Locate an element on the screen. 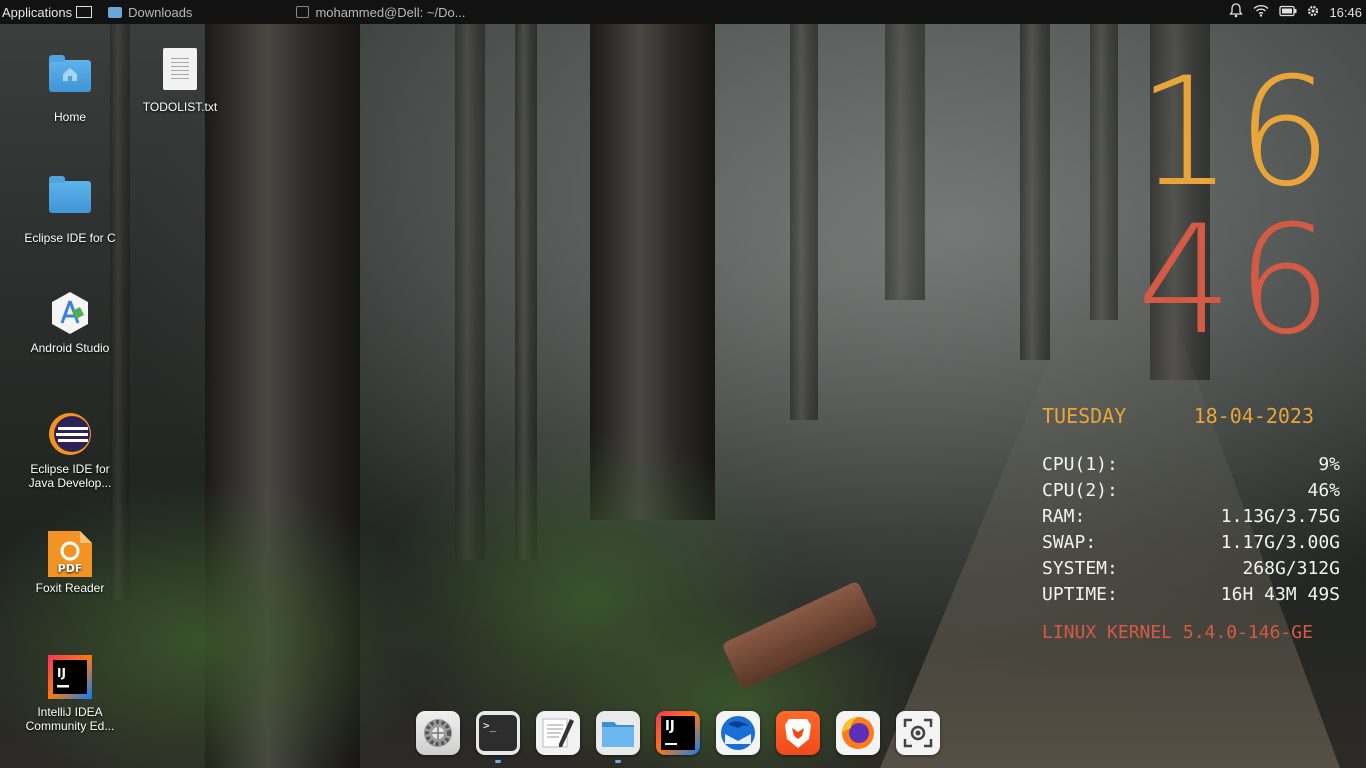 Image resolution: width=1366 pixels, height=768 pixels. desktop-icon-todolist: TODOLIST.txt is located at coordinates (180, 81).